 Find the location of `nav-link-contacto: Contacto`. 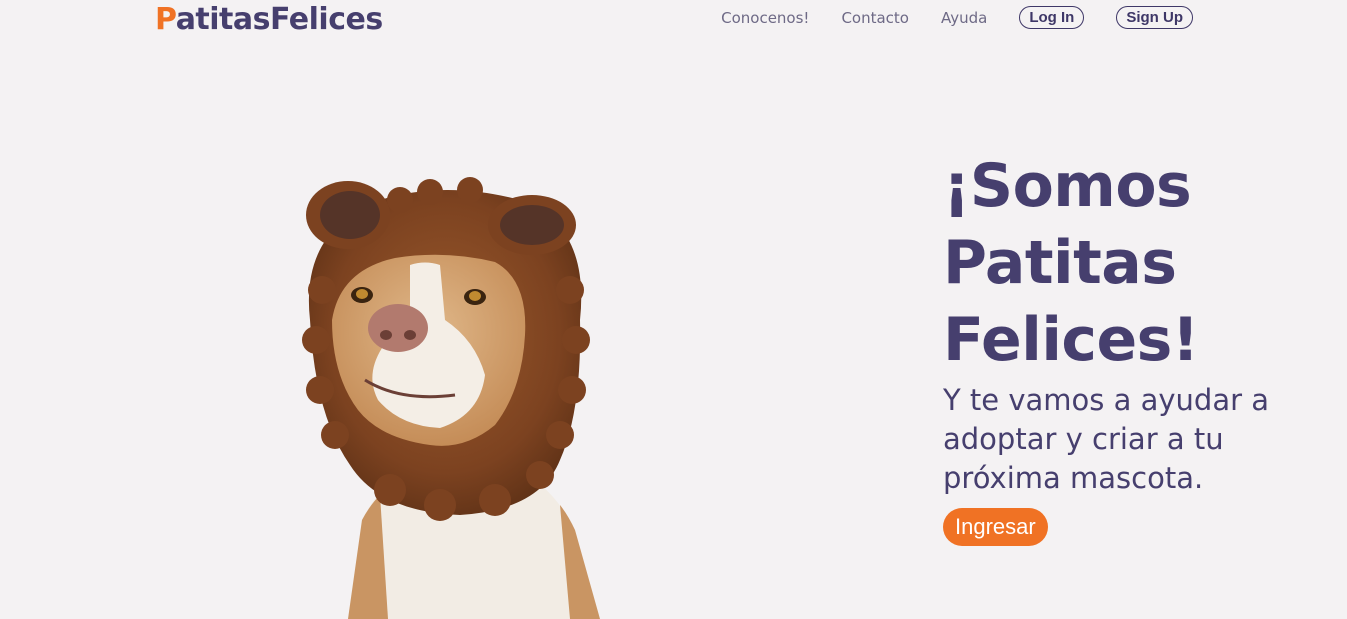

nav-link-contacto: Contacto is located at coordinates (875, 18).